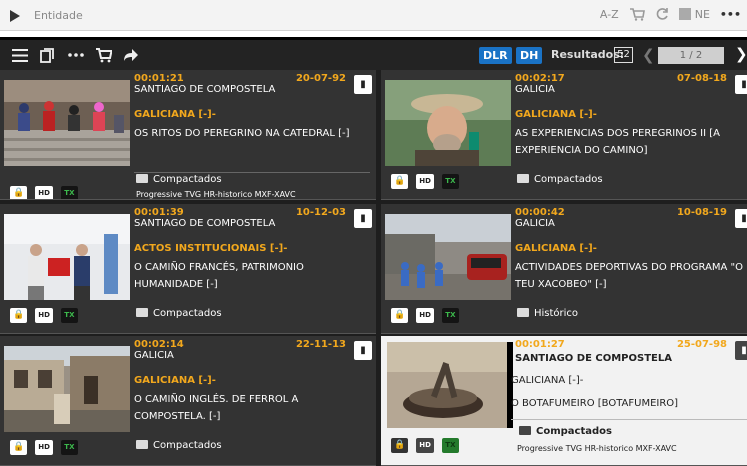  Describe the element at coordinates (741, 54) in the screenshot. I see `chevron-right-icon: ❯` at that location.